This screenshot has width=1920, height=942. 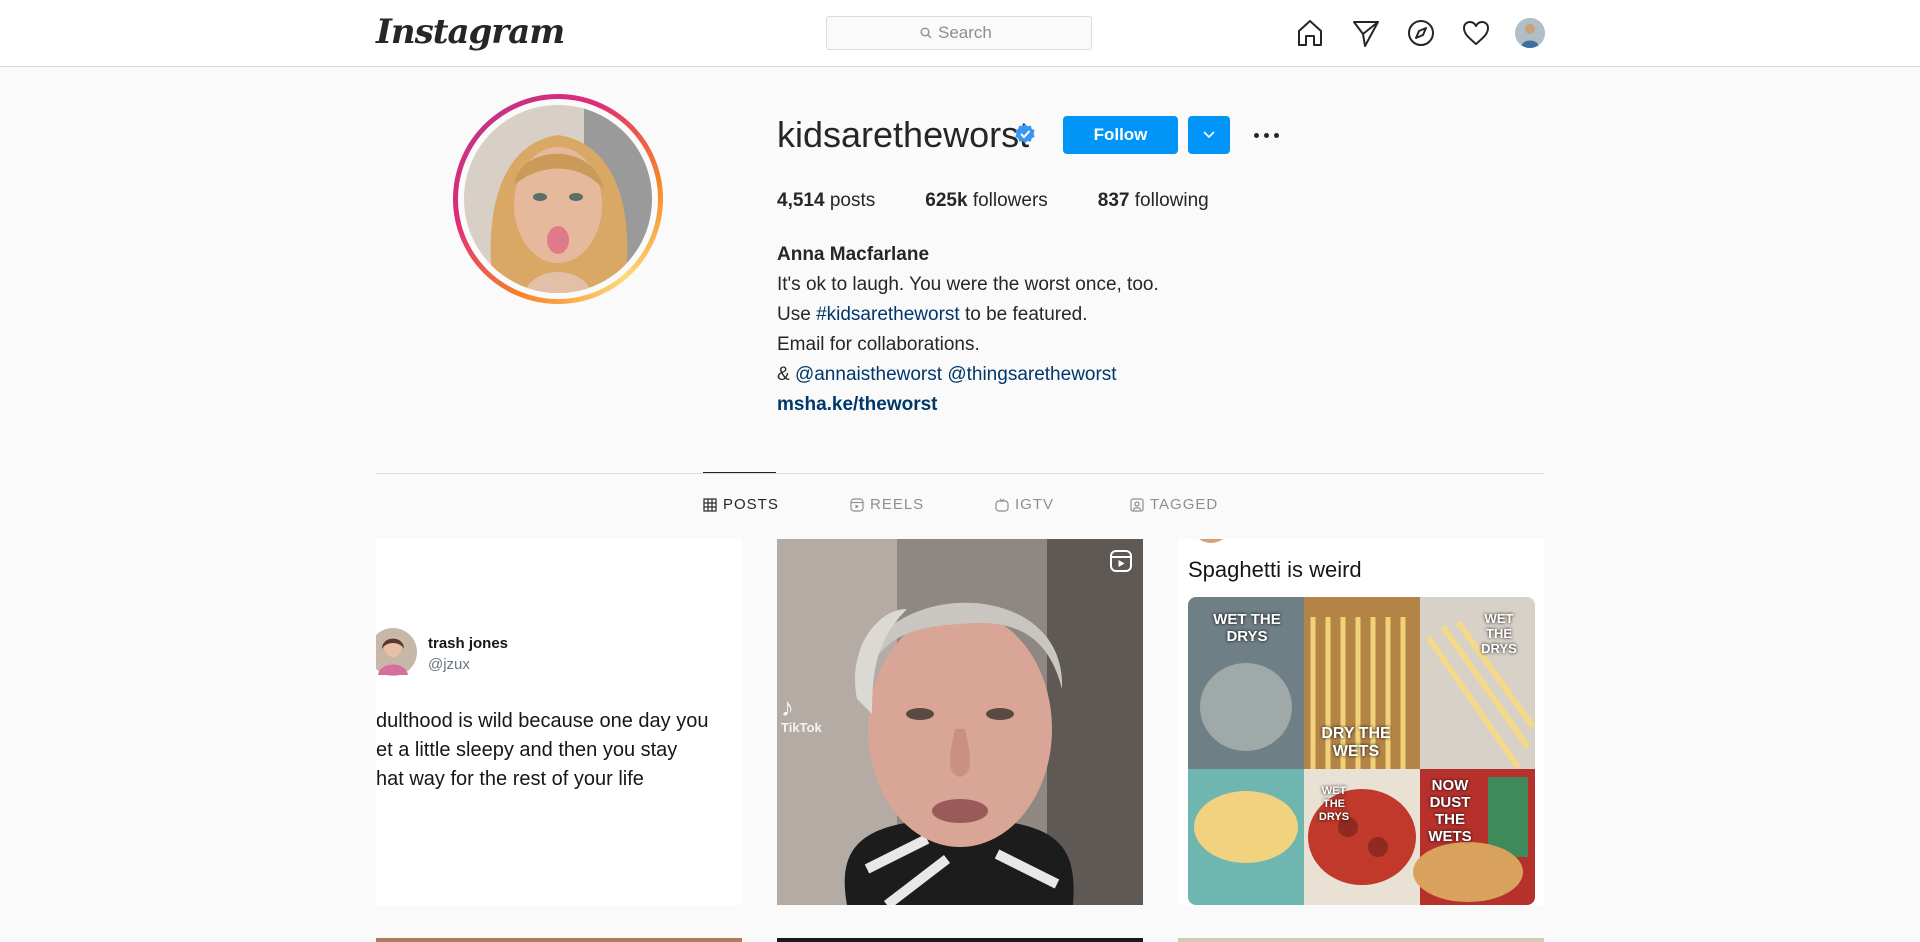 What do you see at coordinates (797, 314) in the screenshot?
I see `bio-text: Use` at bounding box center [797, 314].